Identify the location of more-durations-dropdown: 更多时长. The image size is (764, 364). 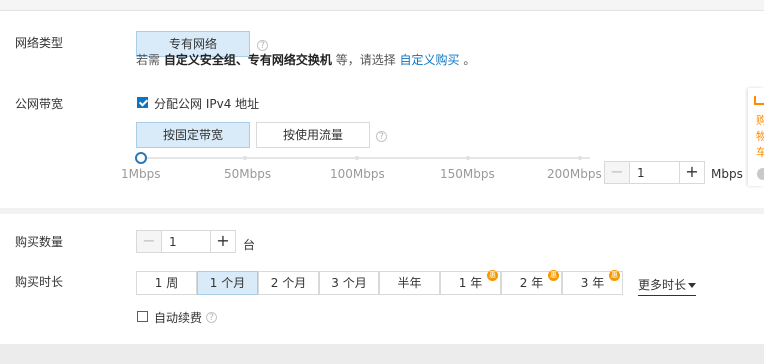
(667, 286).